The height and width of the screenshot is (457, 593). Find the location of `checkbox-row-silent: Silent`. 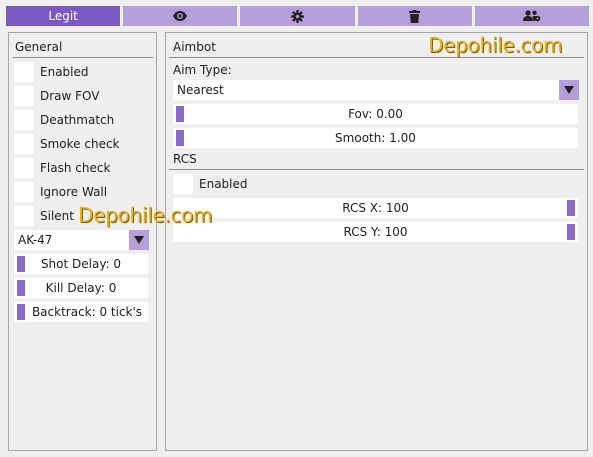

checkbox-row-silent: Silent is located at coordinates (44, 216).